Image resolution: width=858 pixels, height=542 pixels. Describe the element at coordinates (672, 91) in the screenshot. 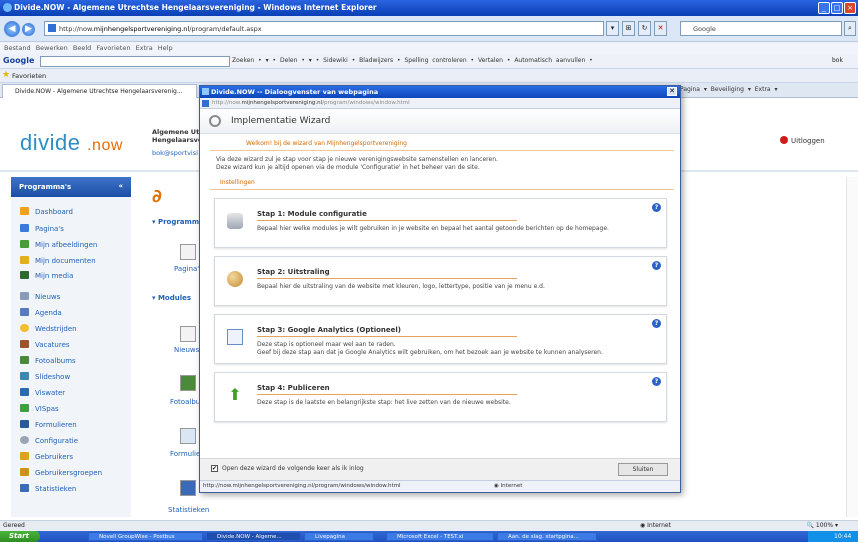

I see `dialog-close-icon: ✕` at that location.